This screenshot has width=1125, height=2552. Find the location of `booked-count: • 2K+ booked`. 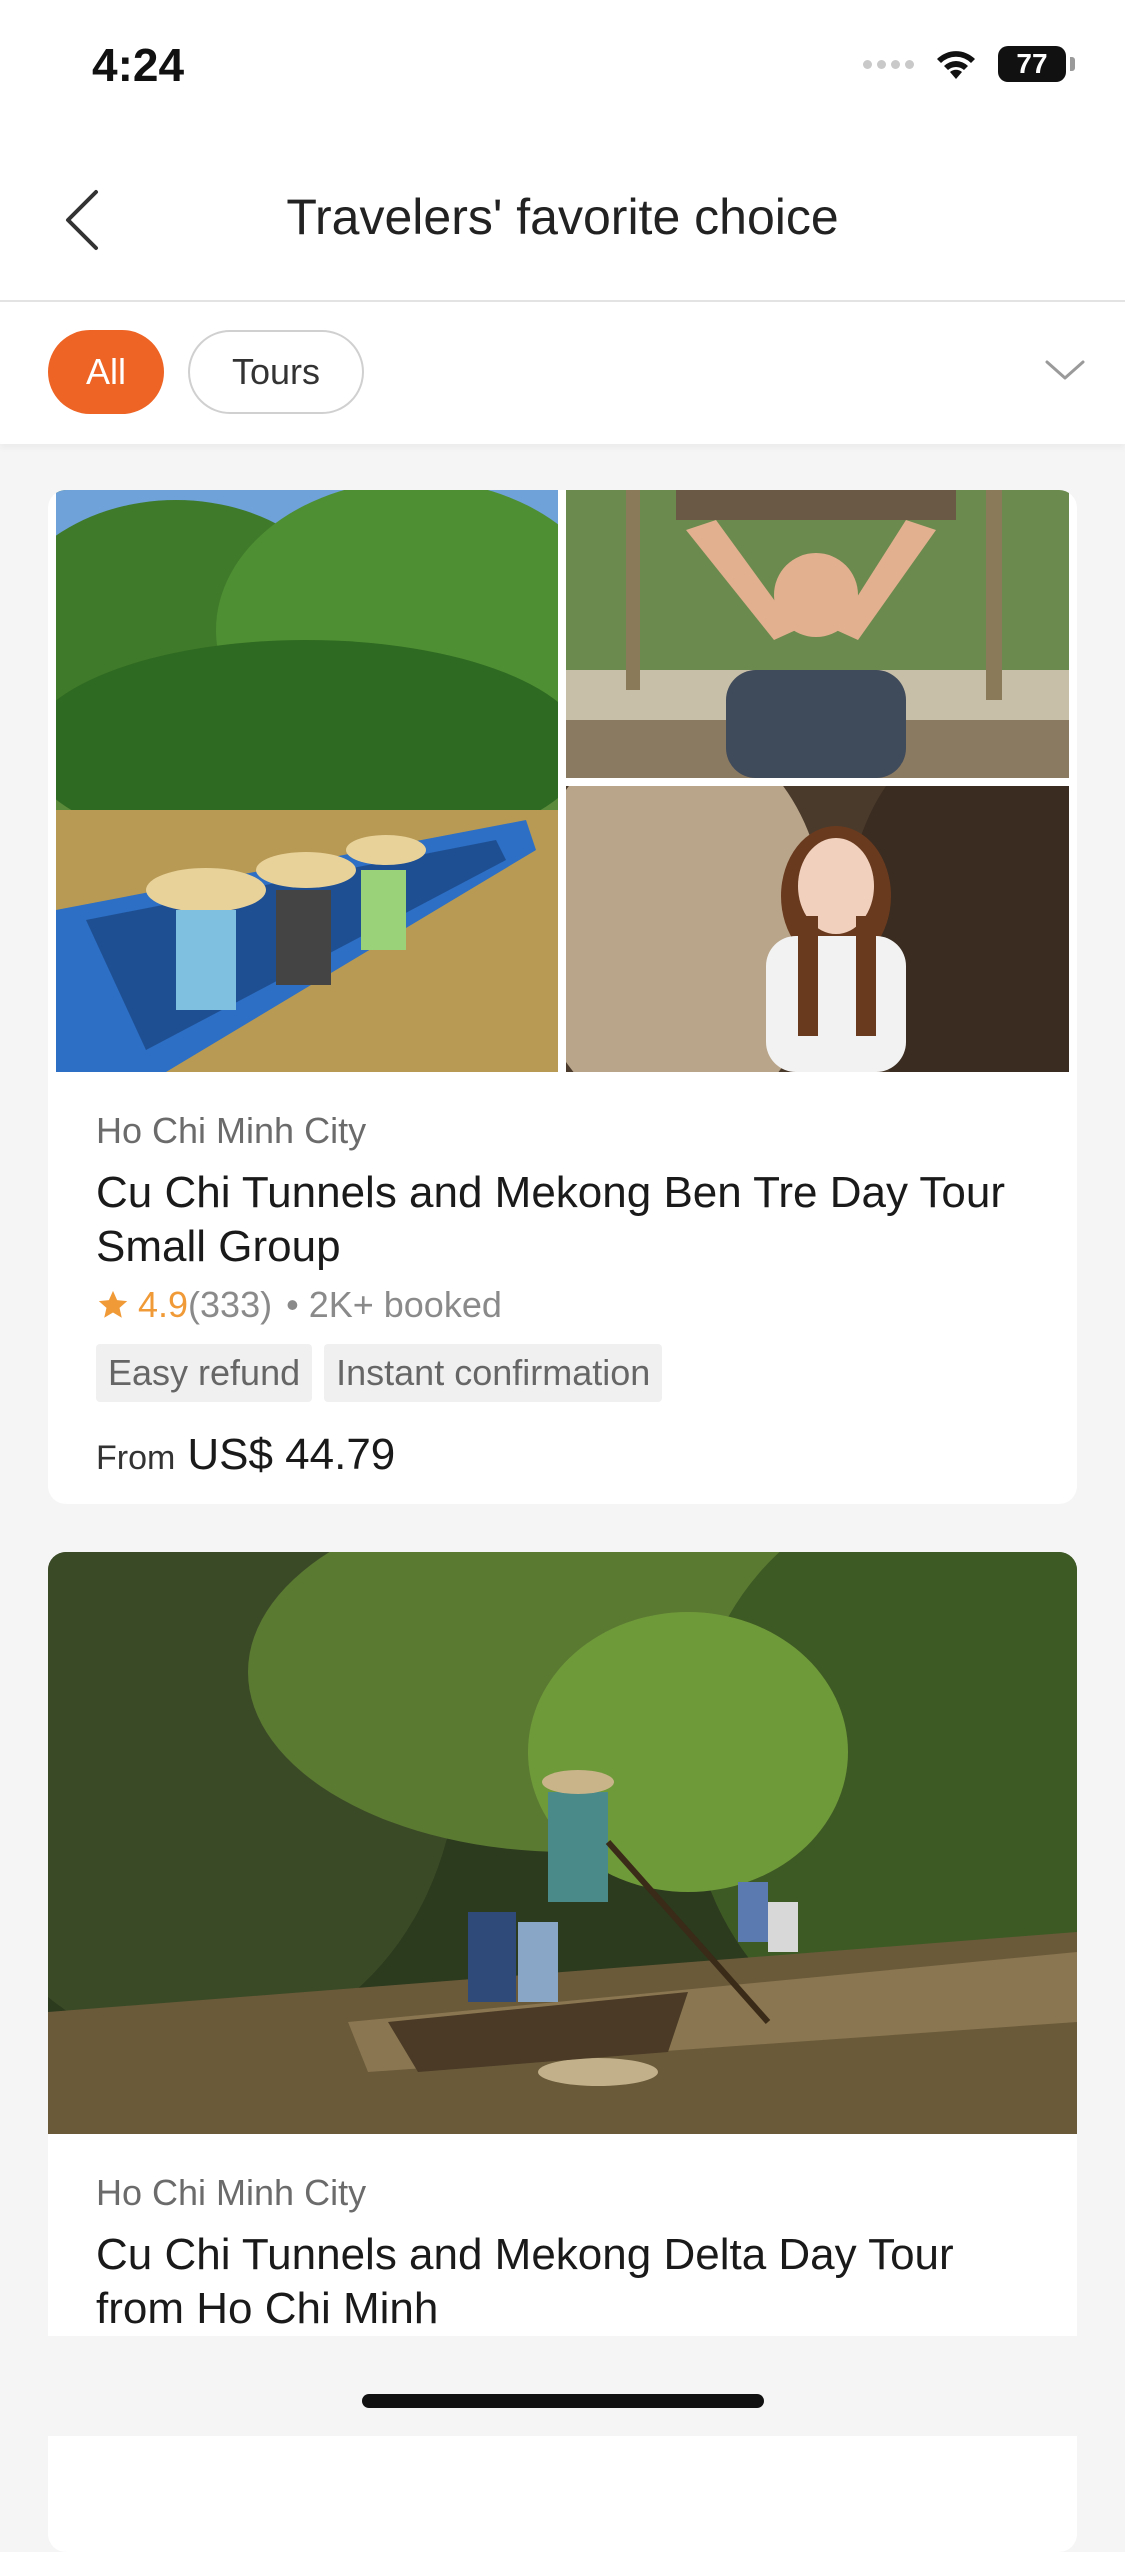

booked-count: • 2K+ booked is located at coordinates (394, 1304).